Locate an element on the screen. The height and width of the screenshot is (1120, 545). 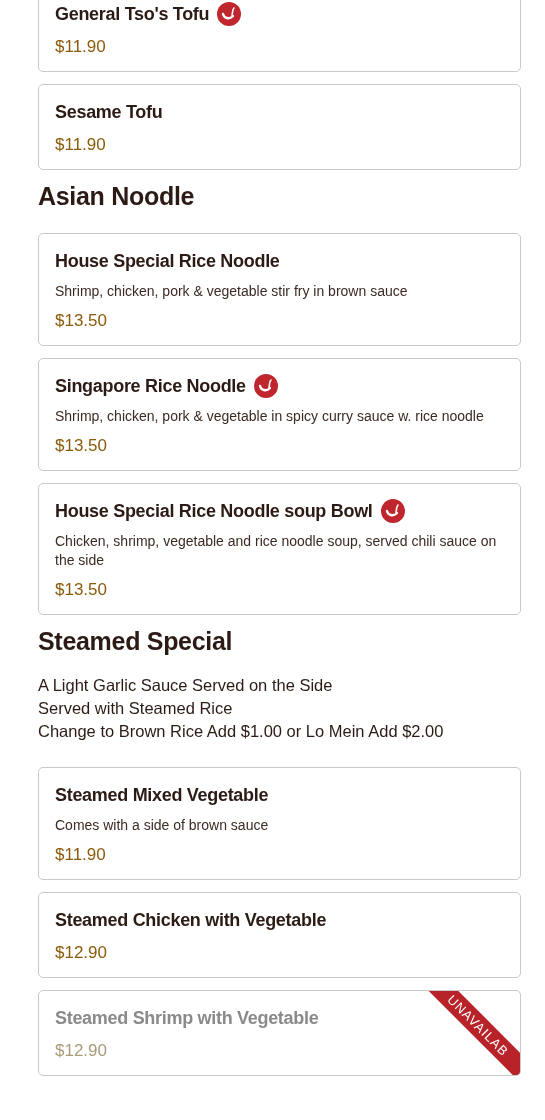
menu-item-card: General Tso's Tofu $11.90 is located at coordinates (279, 36).